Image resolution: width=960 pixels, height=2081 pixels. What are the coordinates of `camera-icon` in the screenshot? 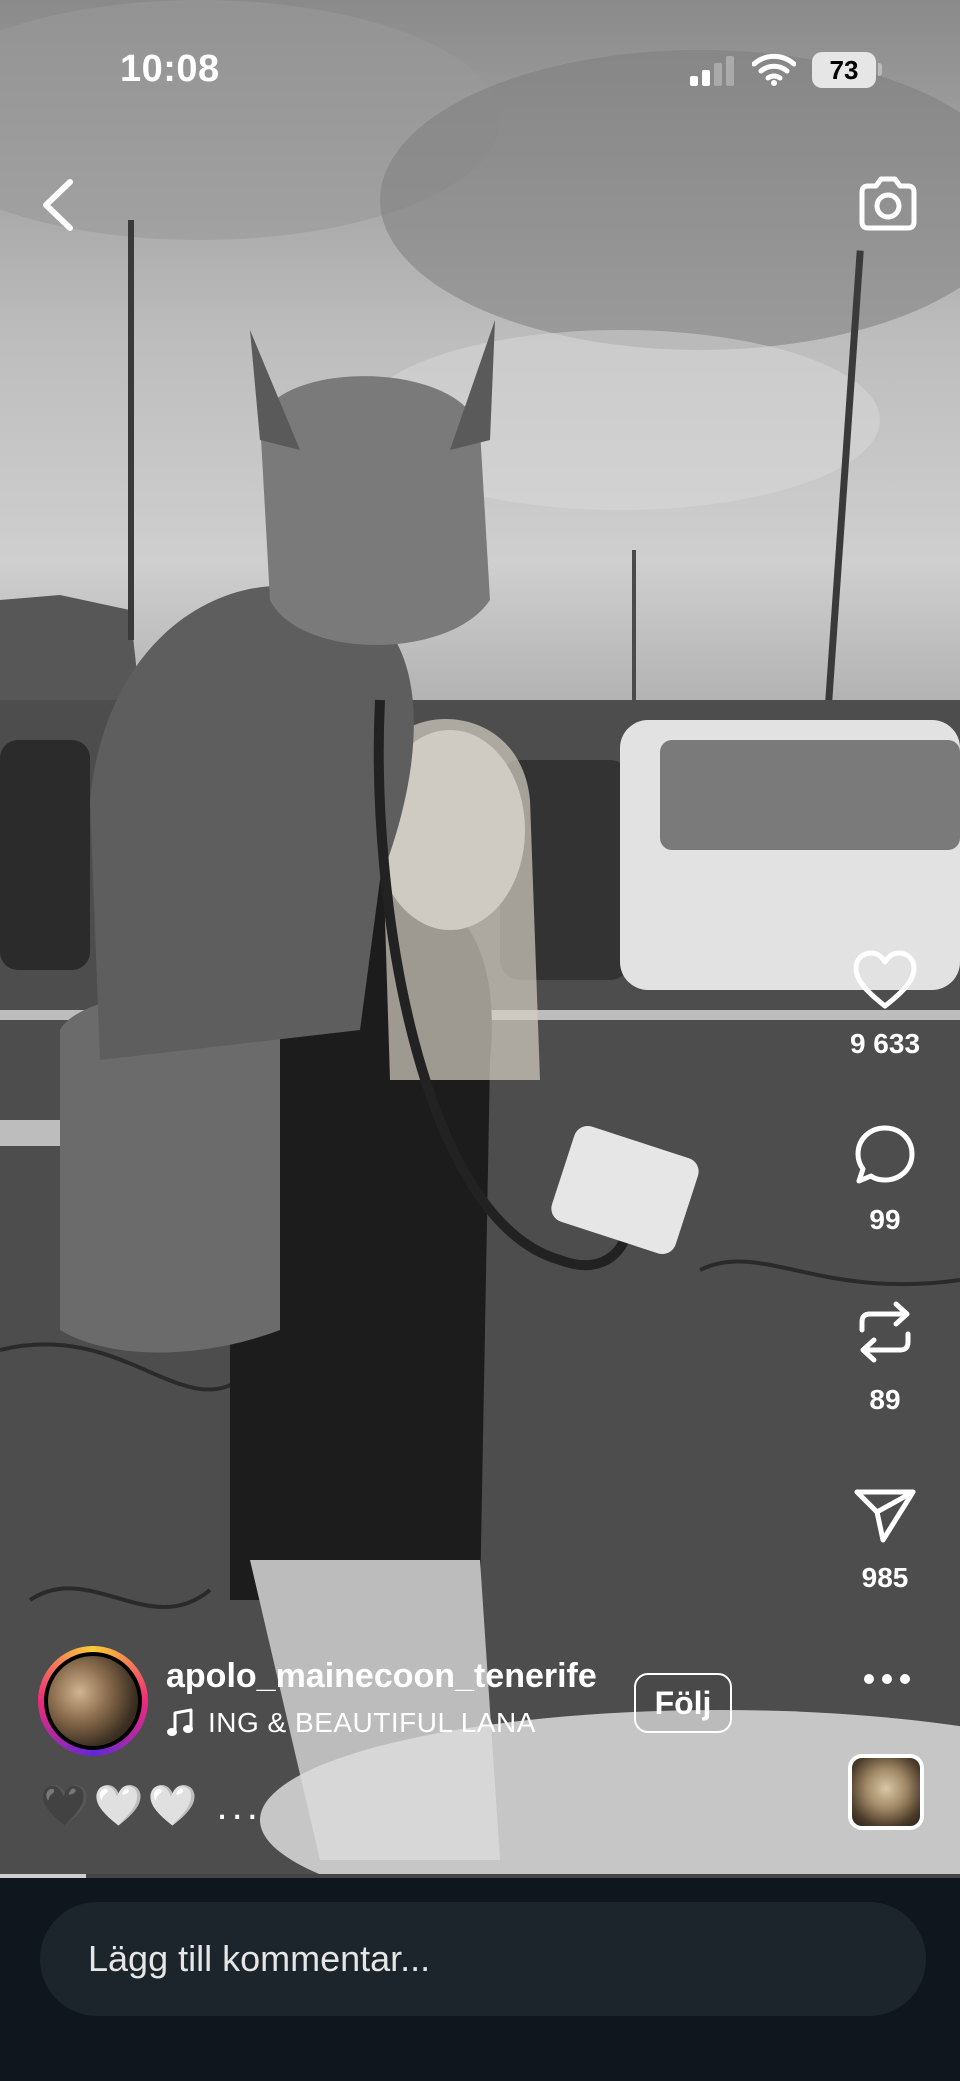 It's located at (888, 203).